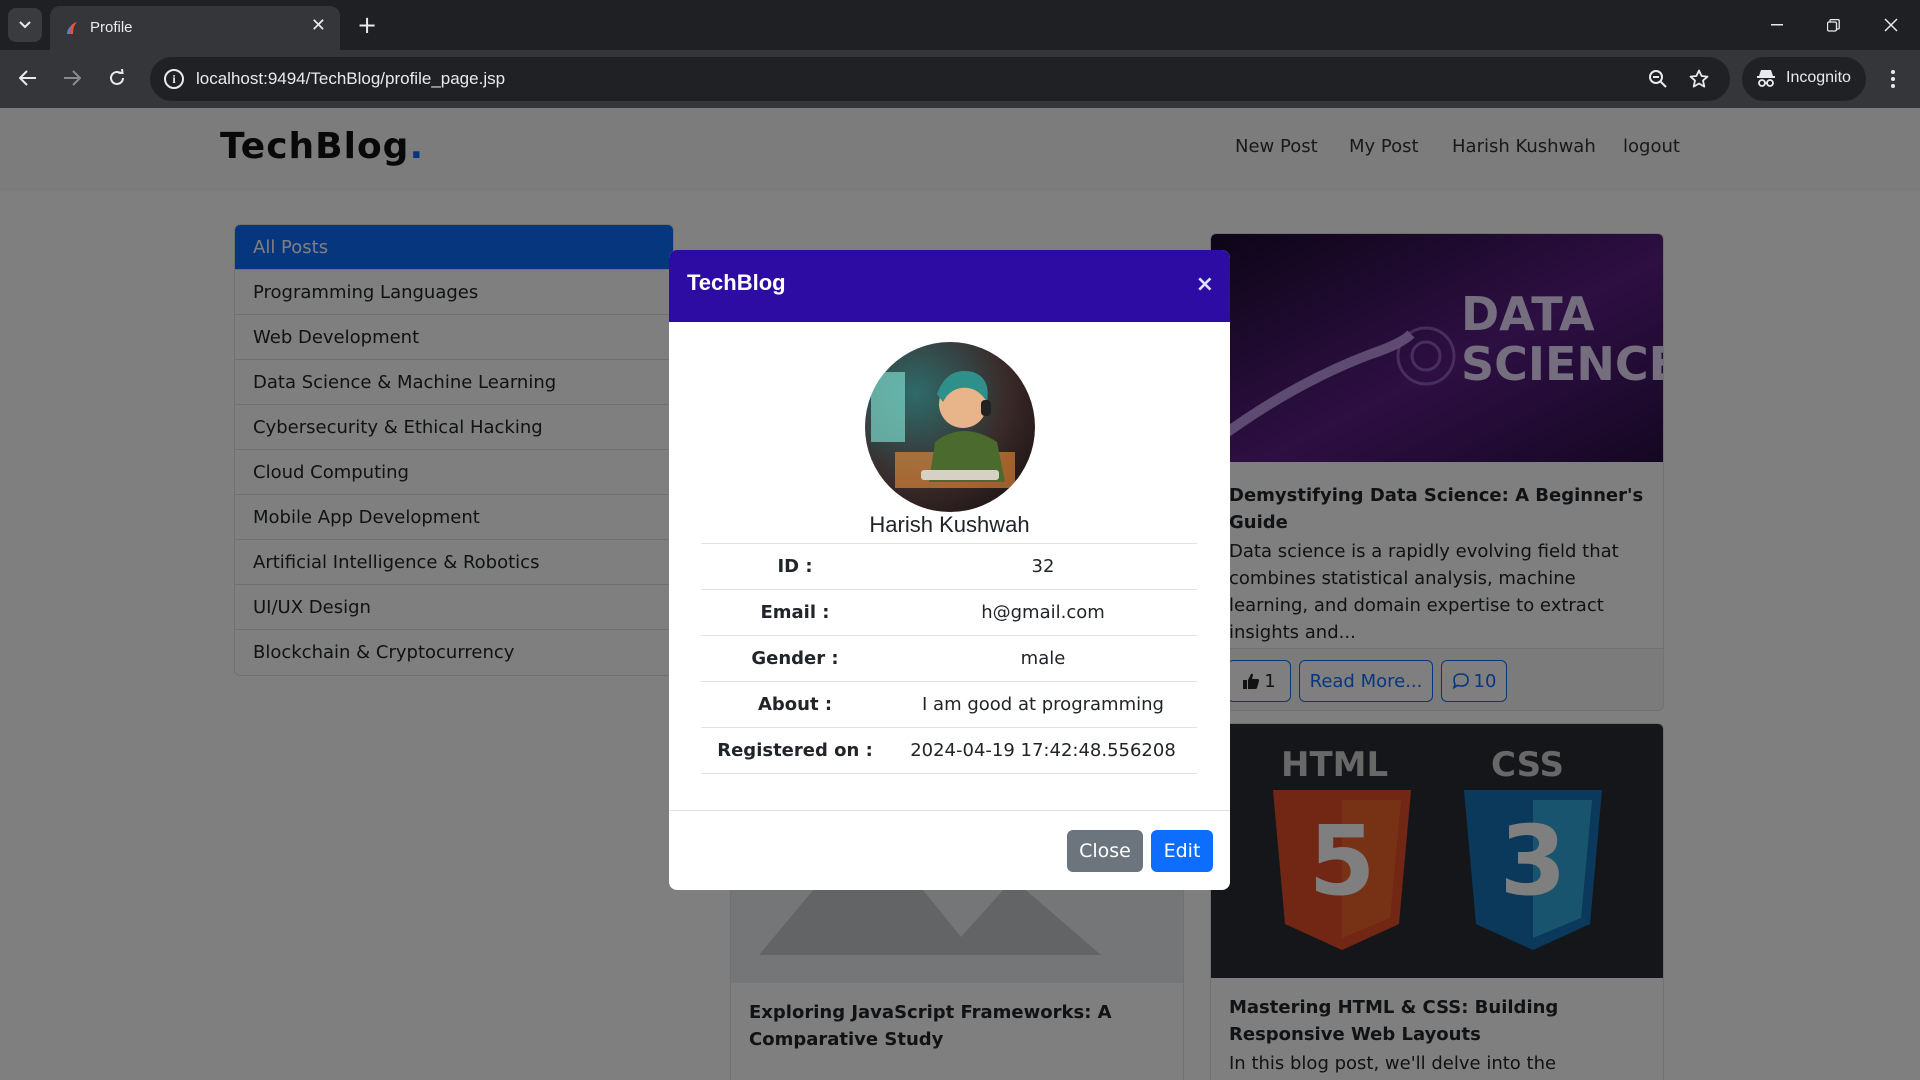 This screenshot has width=1920, height=1080. Describe the element at coordinates (1699, 79) in the screenshot. I see `bookmark-star-icon` at that location.